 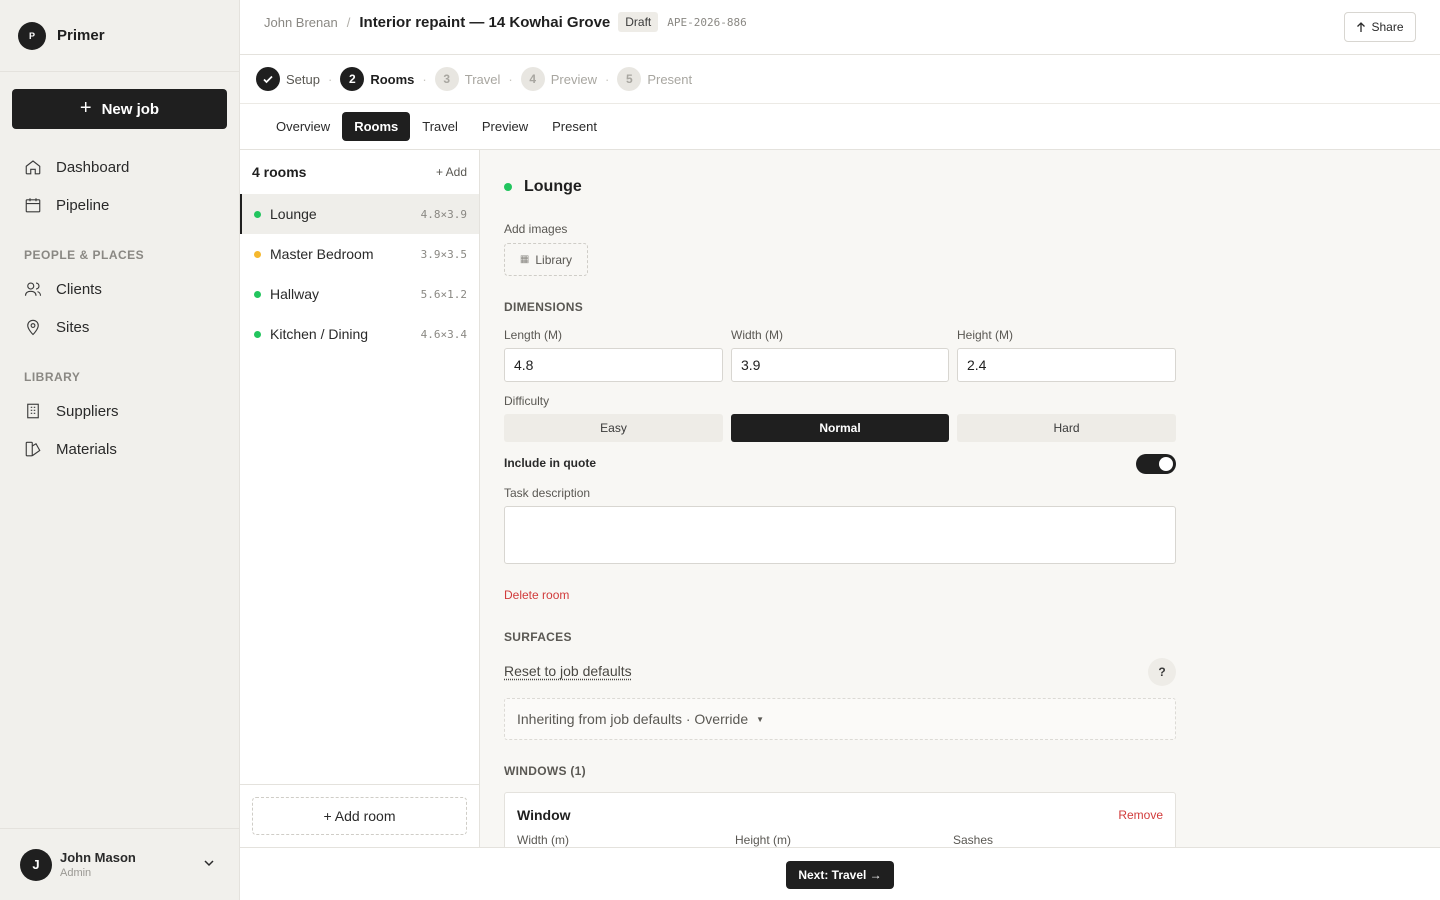 I want to click on section-heading-people: PEOPLE & PLACES, so click(x=84, y=255).